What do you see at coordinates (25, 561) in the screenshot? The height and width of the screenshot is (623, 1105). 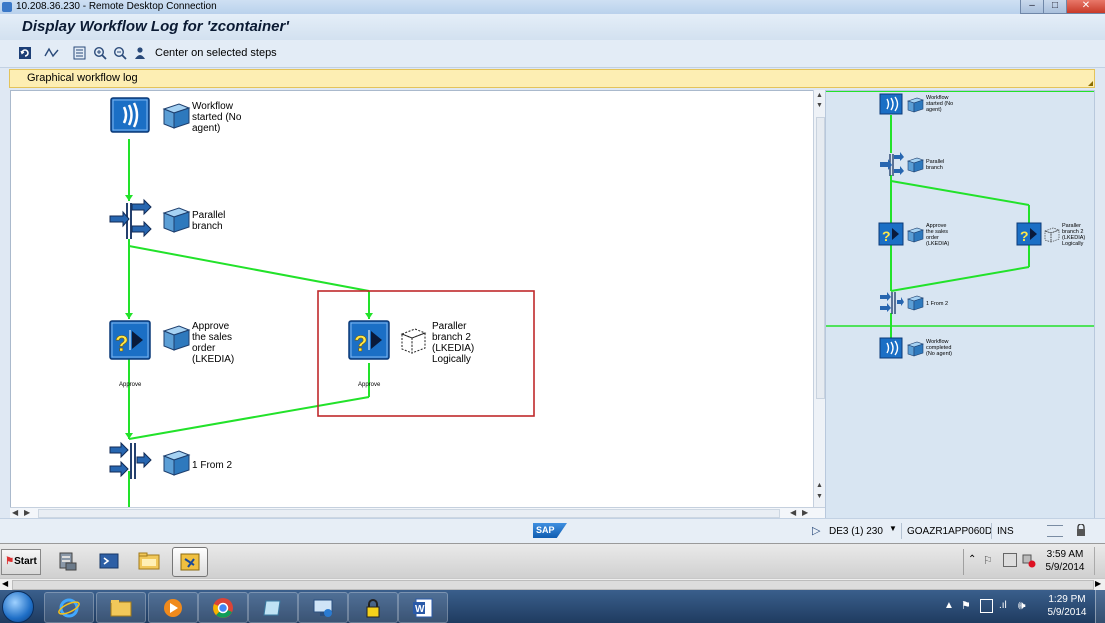 I see `start-label: Start` at bounding box center [25, 561].